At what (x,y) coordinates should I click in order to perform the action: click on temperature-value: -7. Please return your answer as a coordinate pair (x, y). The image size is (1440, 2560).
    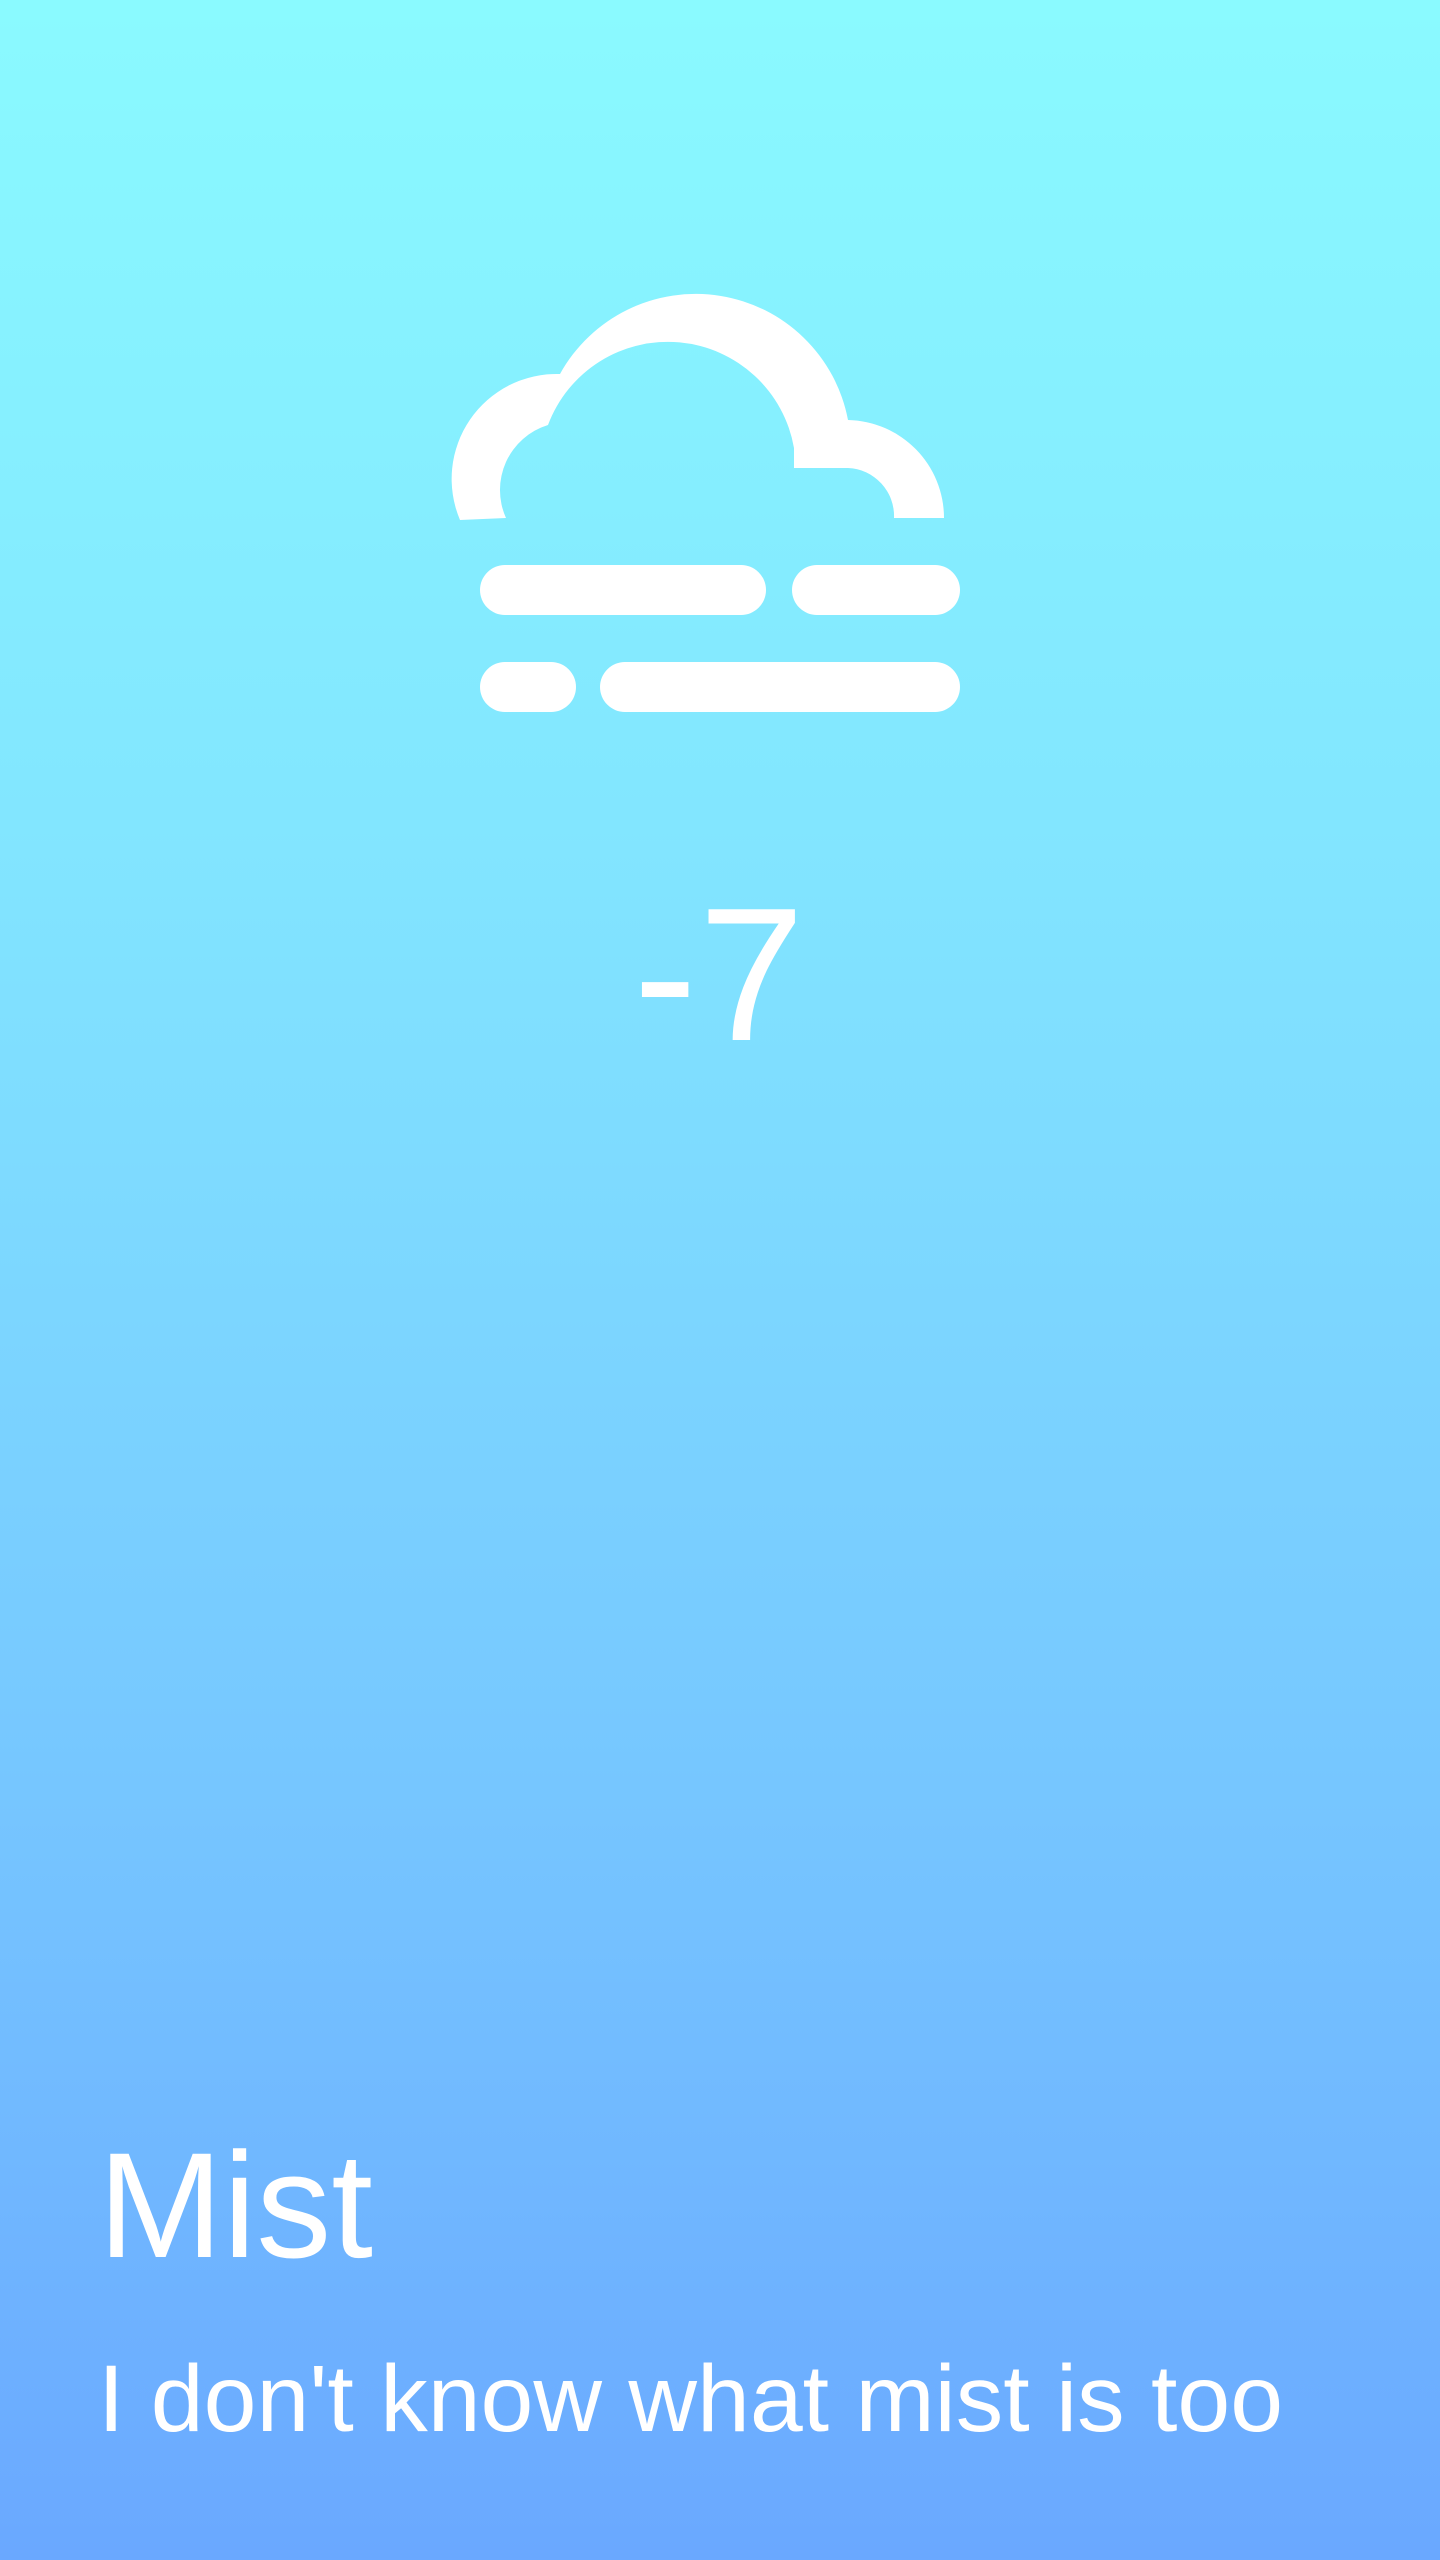
    Looking at the image, I should click on (720, 975).